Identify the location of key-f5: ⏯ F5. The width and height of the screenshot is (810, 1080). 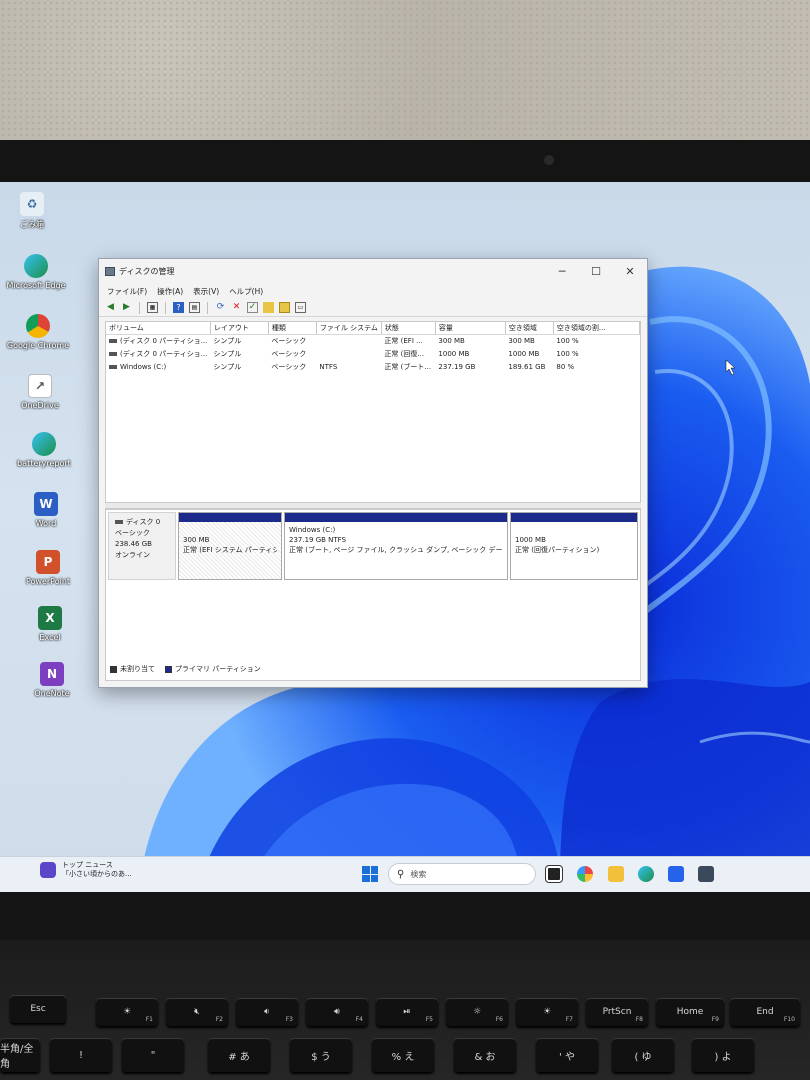
(407, 1012).